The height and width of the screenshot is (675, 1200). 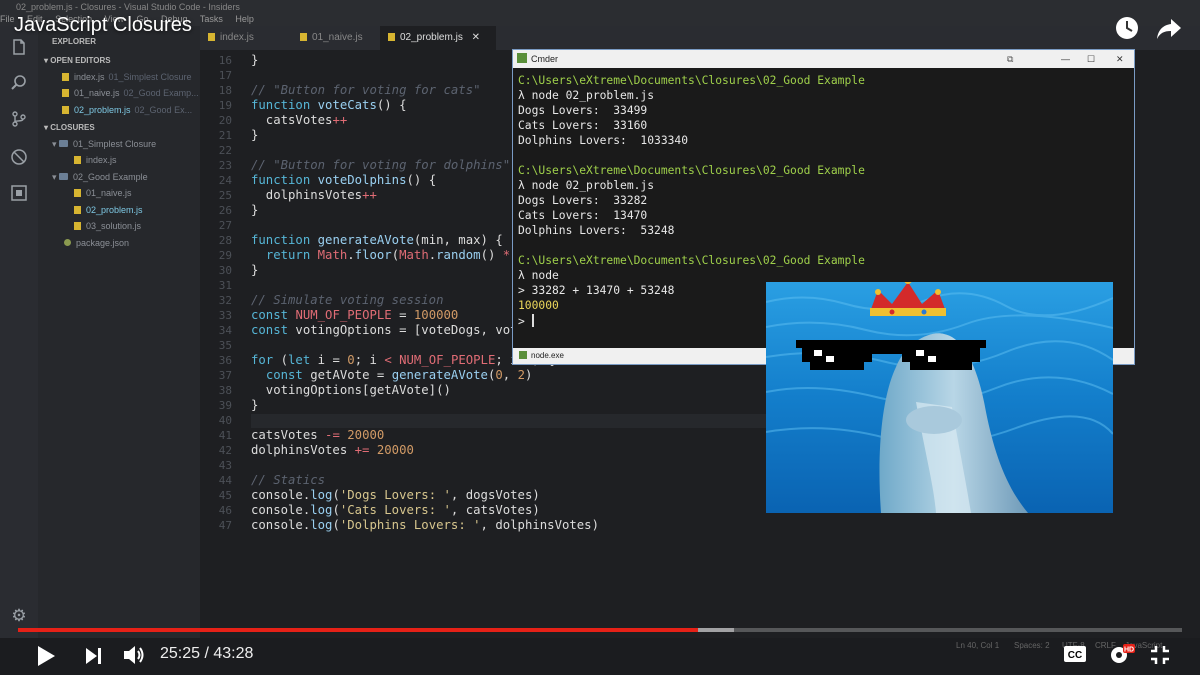 I want to click on status-spaces: Spaces: 2, so click(x=1032, y=645).